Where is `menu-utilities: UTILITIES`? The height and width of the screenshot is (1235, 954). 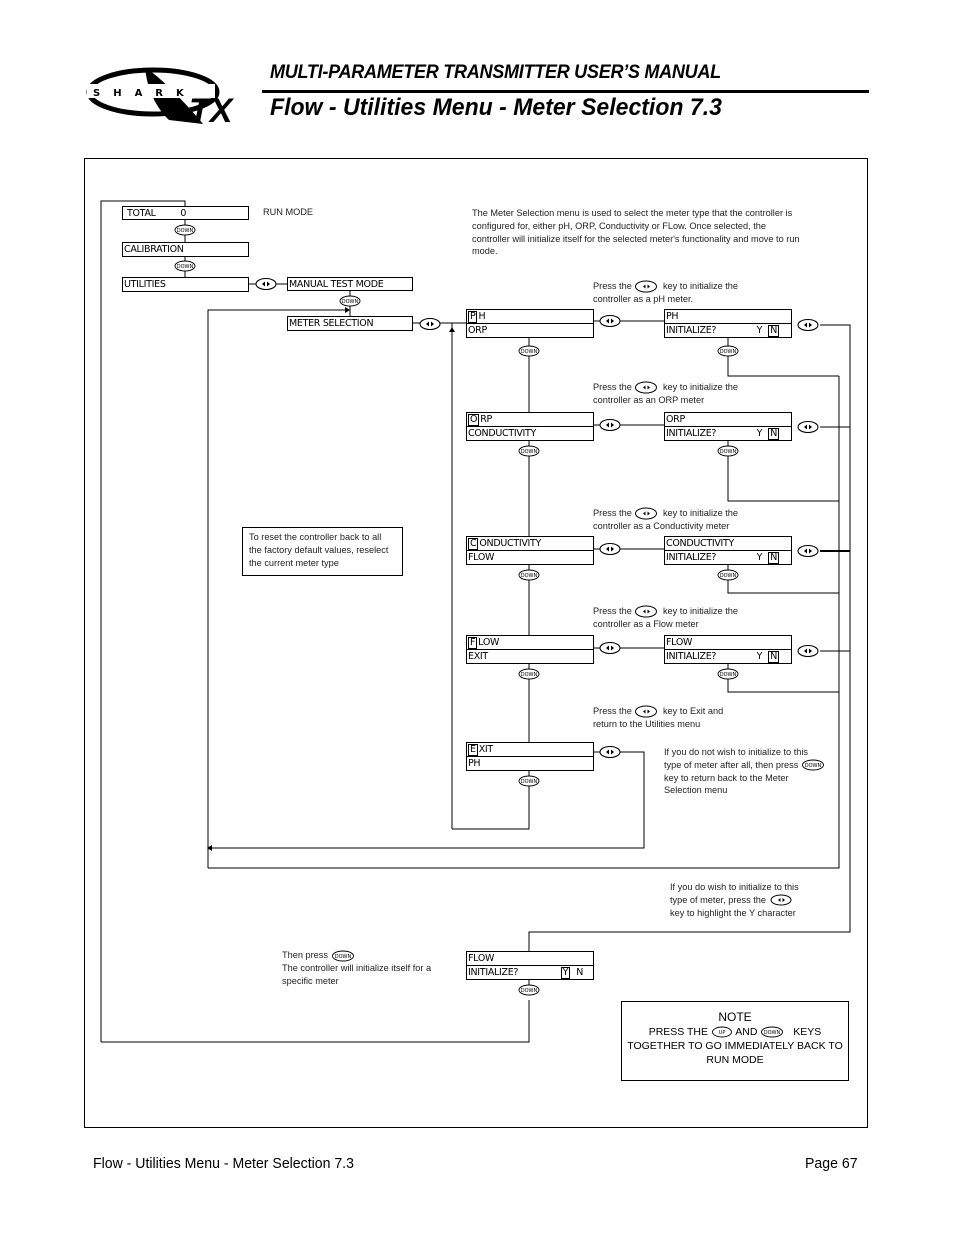
menu-utilities: UTILITIES is located at coordinates (185, 284).